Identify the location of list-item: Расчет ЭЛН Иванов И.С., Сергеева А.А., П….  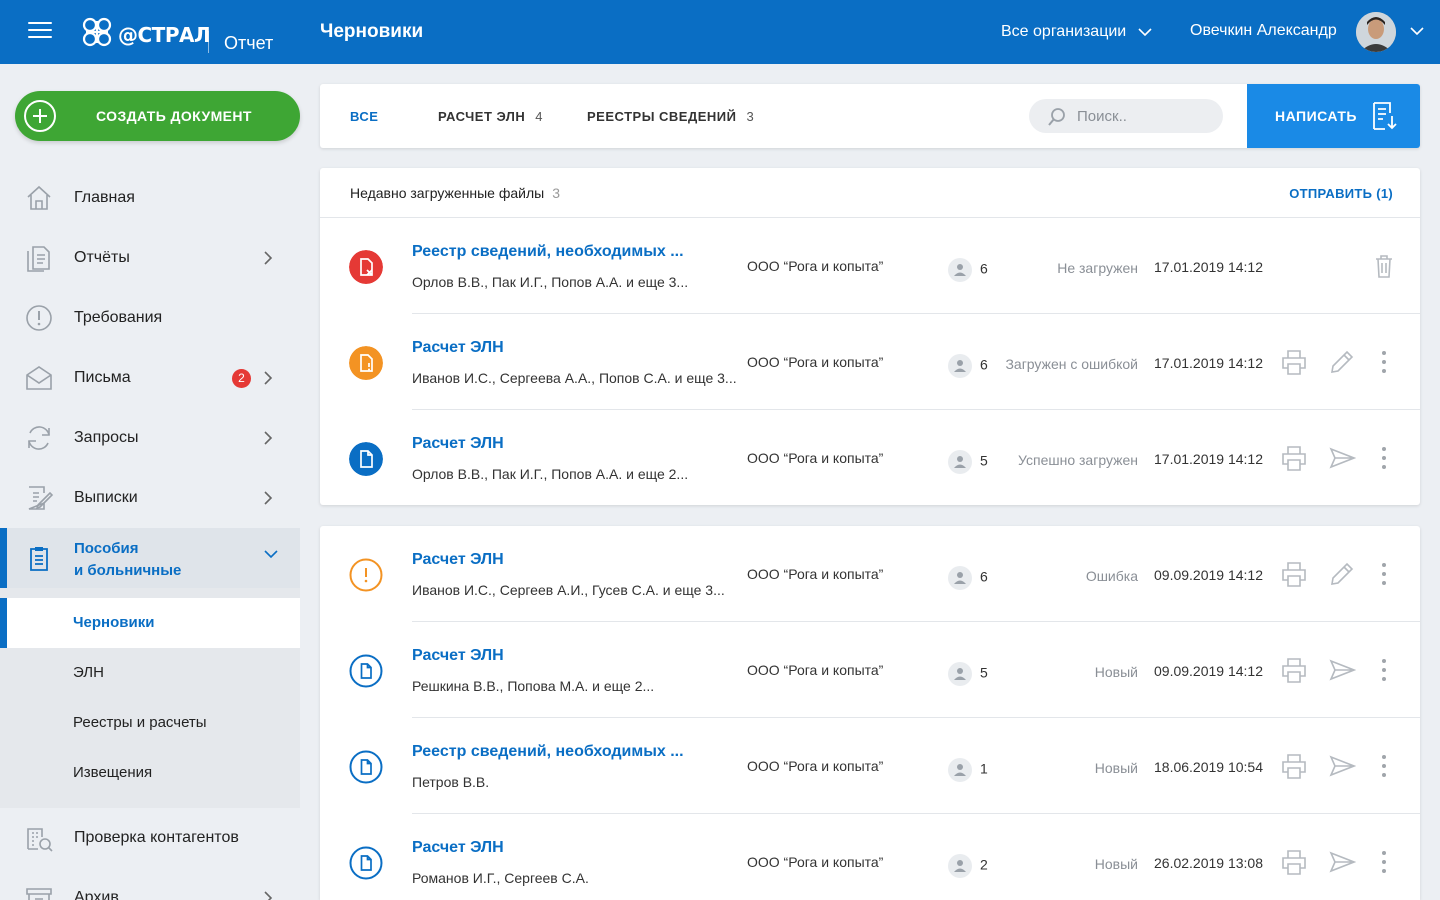
(870, 362).